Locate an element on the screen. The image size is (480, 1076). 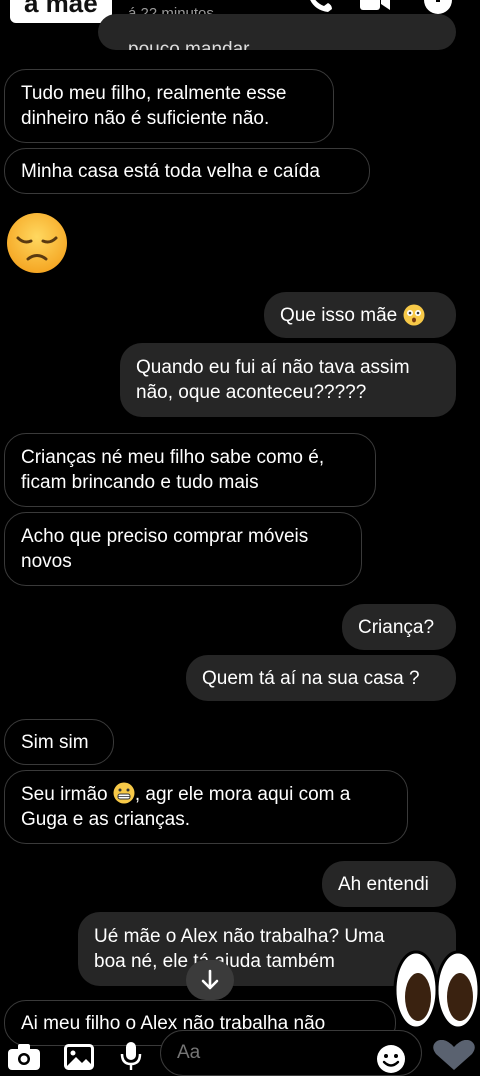
message-bubble-outgoing: Que isso mãe is located at coordinates (360, 315).